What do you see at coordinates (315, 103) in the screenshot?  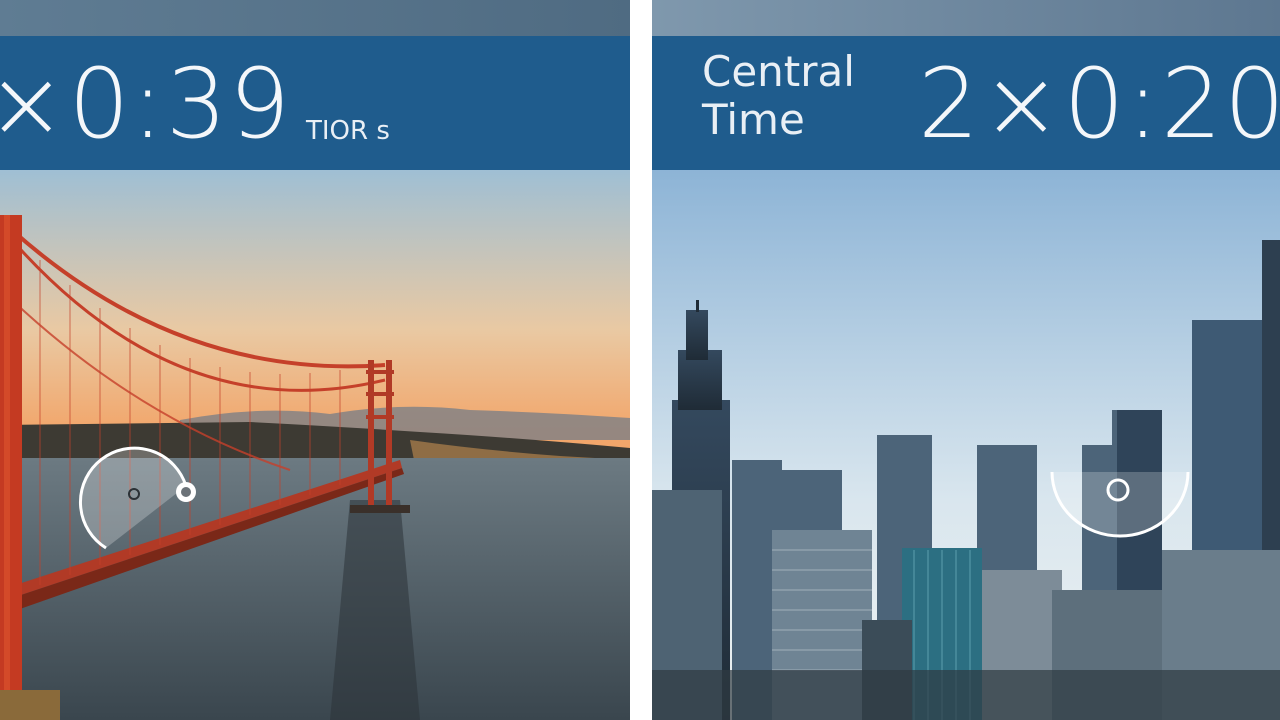 I see `time-banner: ×0:39 TIOR s` at bounding box center [315, 103].